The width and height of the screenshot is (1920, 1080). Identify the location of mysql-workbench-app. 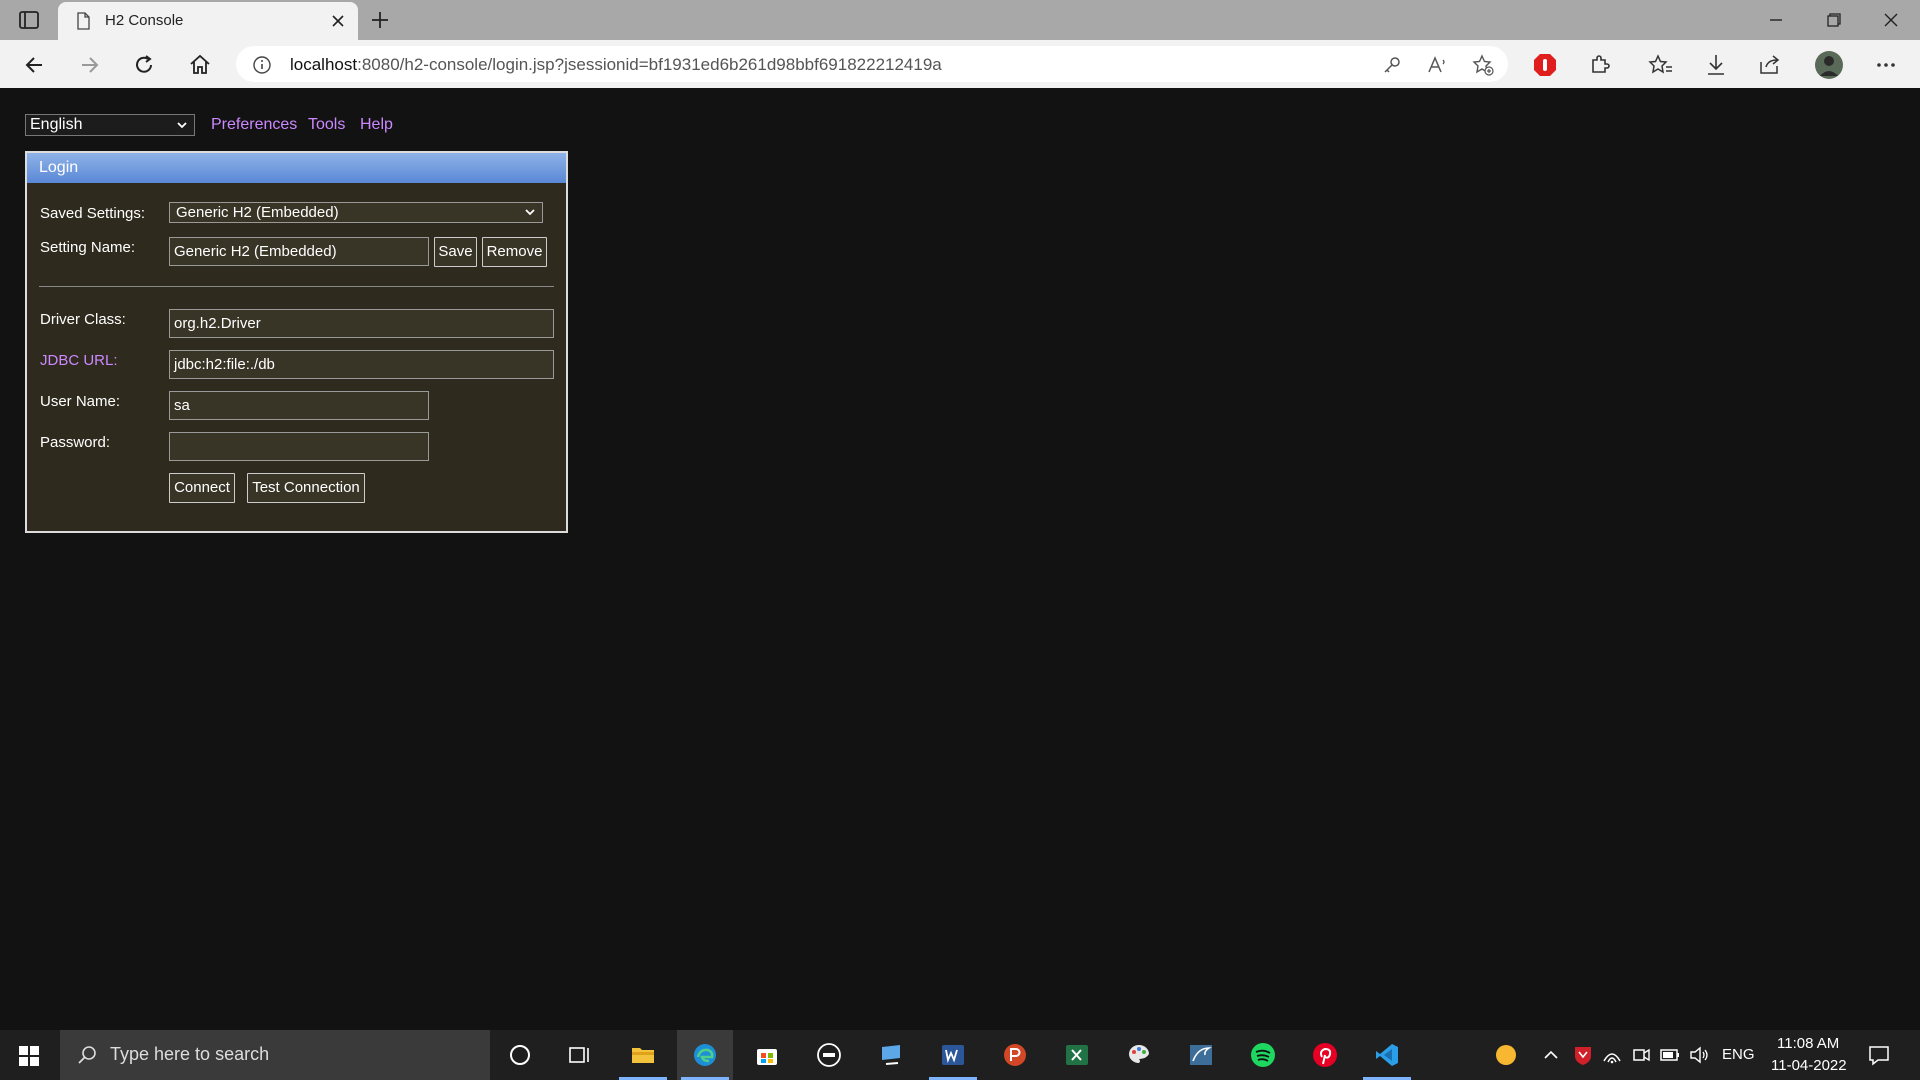
(1201, 1055).